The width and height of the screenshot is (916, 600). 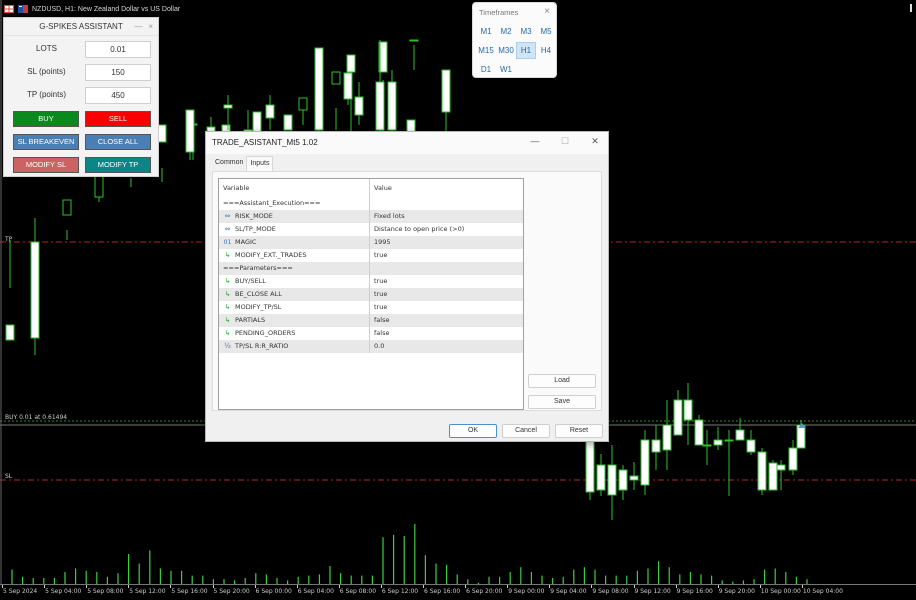 I want to click on sell-button: SELL, so click(x=118, y=119).